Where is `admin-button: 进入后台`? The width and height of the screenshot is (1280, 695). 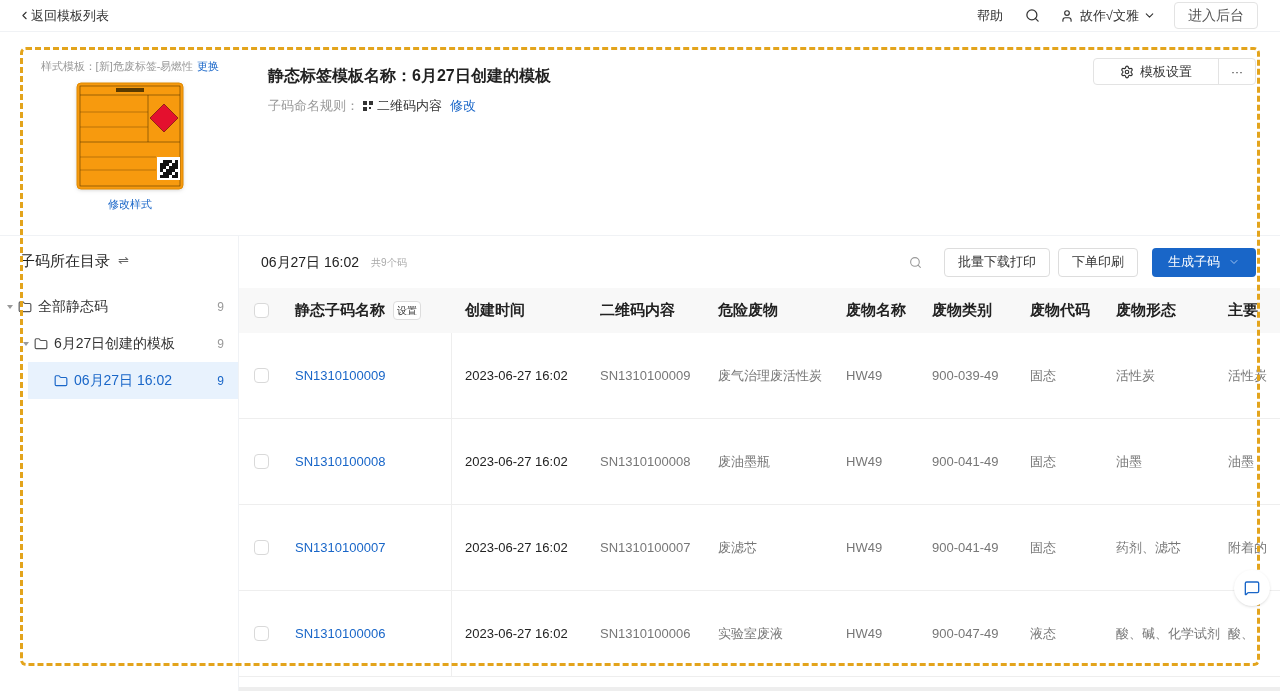 admin-button: 进入后台 is located at coordinates (1216, 15).